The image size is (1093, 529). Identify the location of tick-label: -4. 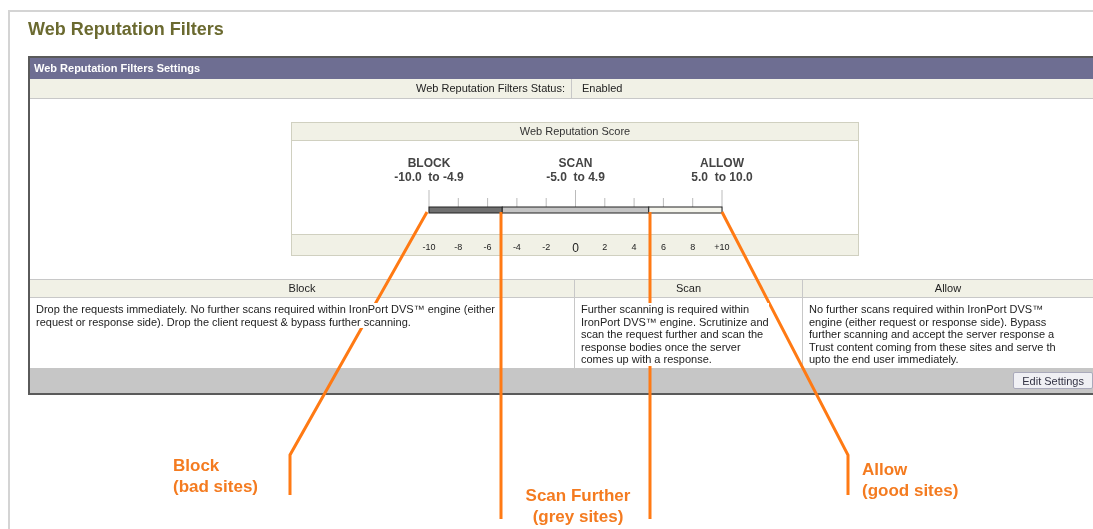
(516, 247).